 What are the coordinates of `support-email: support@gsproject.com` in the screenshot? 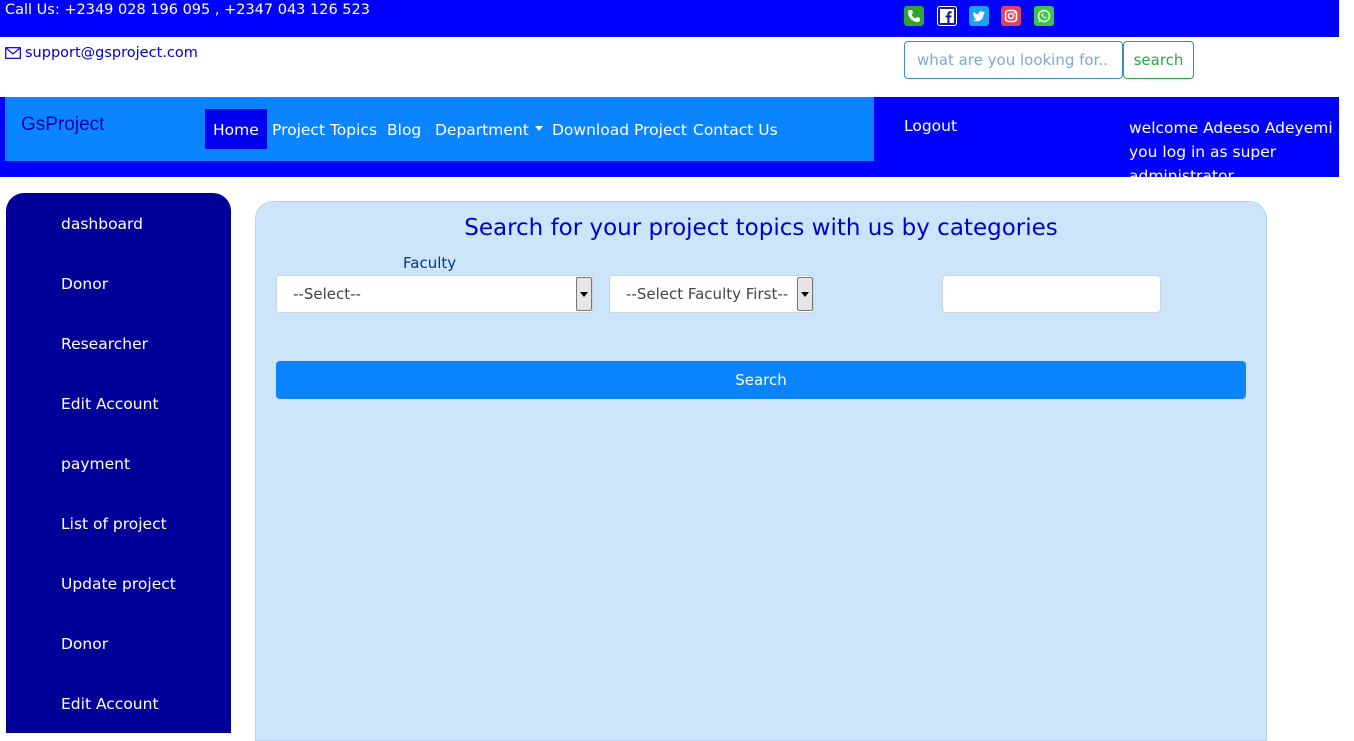 It's located at (101, 53).